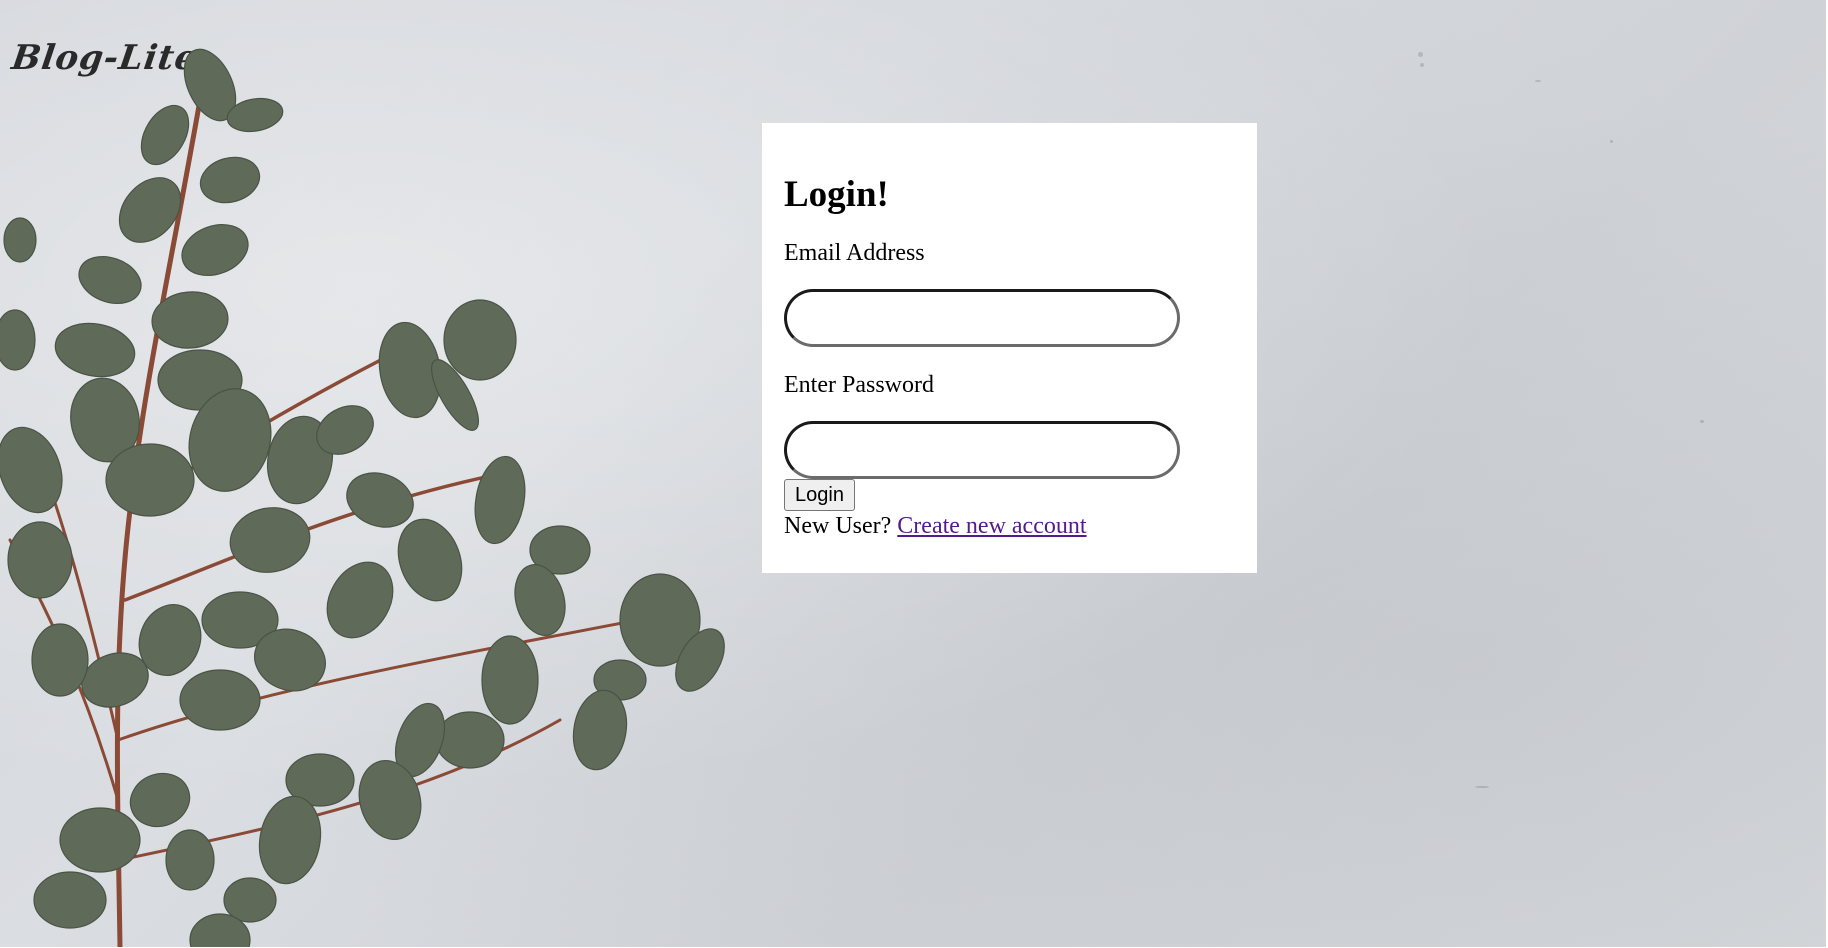 This screenshot has height=948, width=1828. I want to click on login-button: Login, so click(819, 495).